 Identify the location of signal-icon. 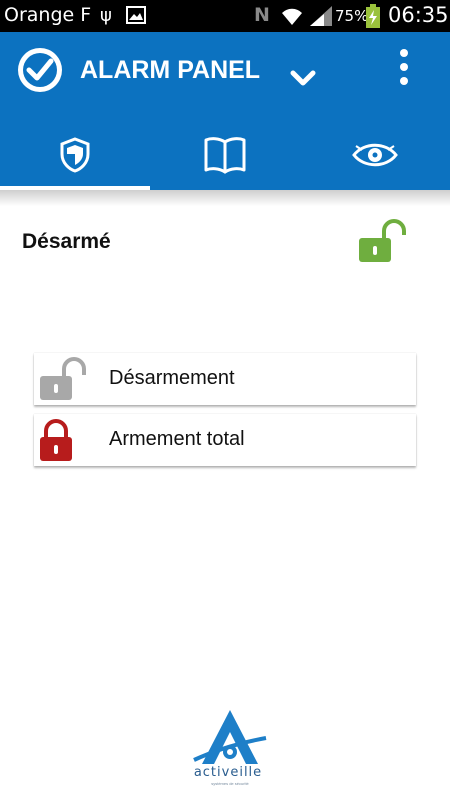
(321, 16).